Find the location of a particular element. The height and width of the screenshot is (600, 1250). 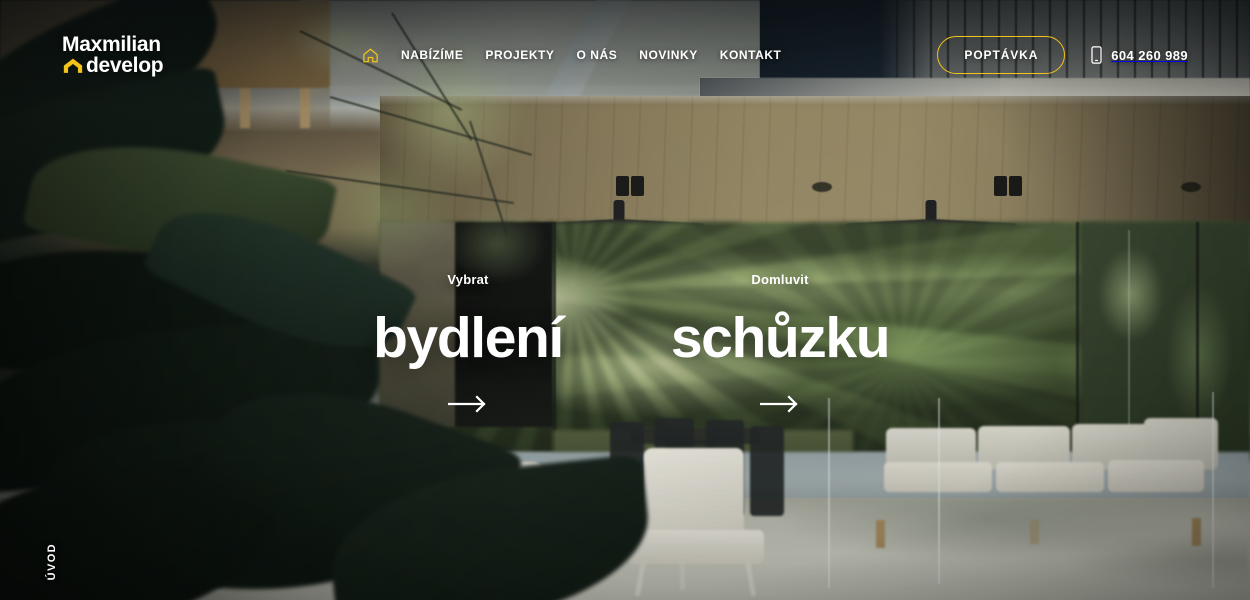

hero-arrow-bydleni is located at coordinates (468, 404).